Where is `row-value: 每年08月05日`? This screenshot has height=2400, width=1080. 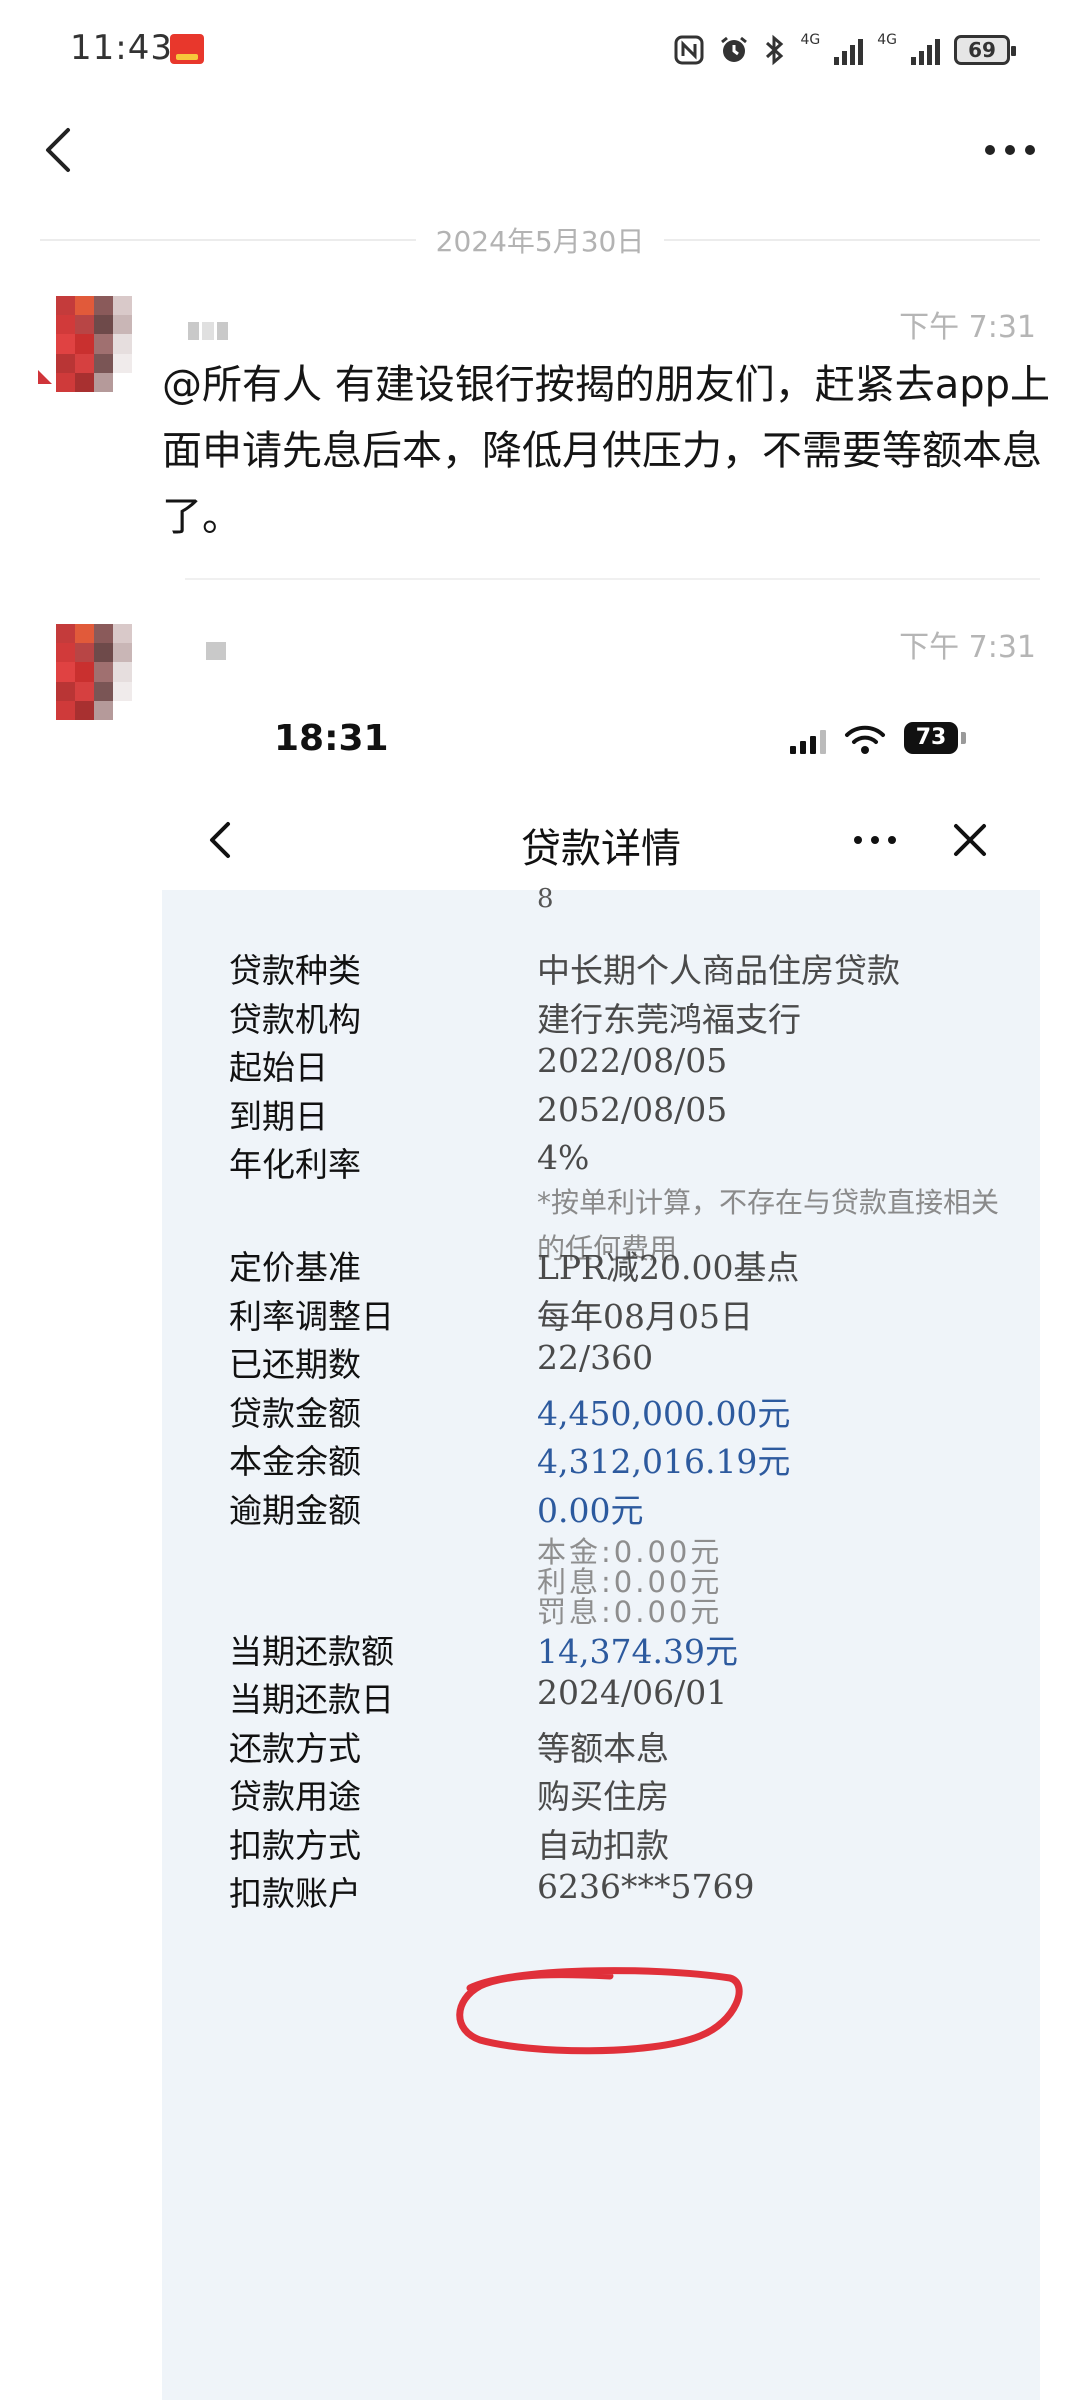 row-value: 每年08月05日 is located at coordinates (645, 1316).